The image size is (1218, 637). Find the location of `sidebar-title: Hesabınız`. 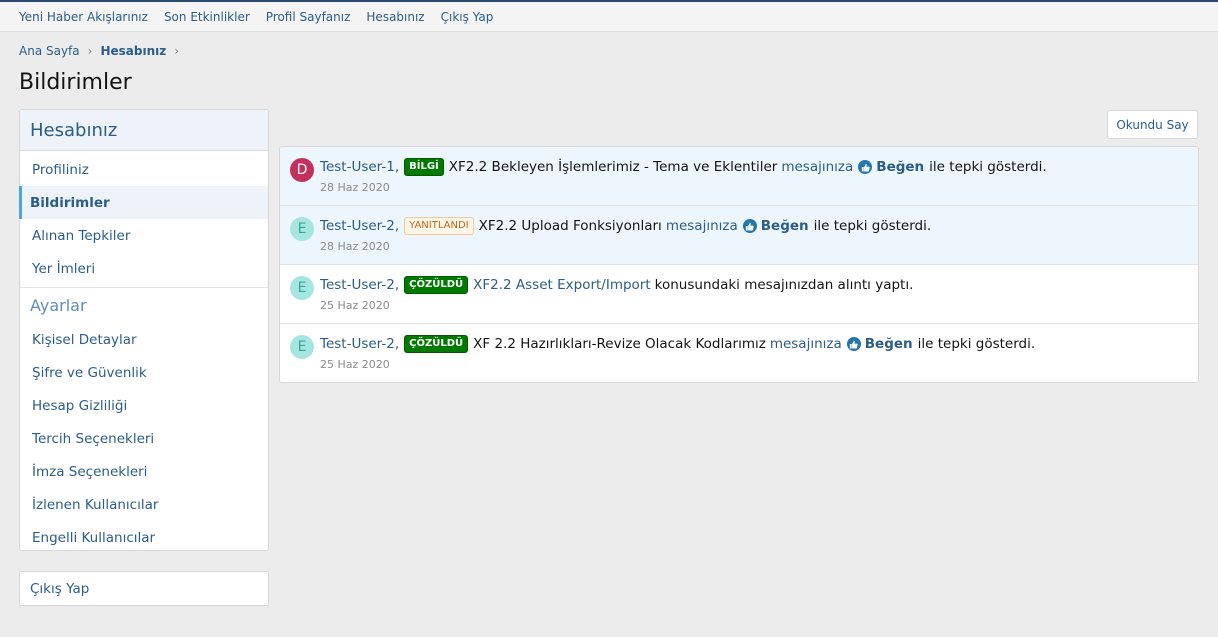

sidebar-title: Hesabınız is located at coordinates (144, 130).